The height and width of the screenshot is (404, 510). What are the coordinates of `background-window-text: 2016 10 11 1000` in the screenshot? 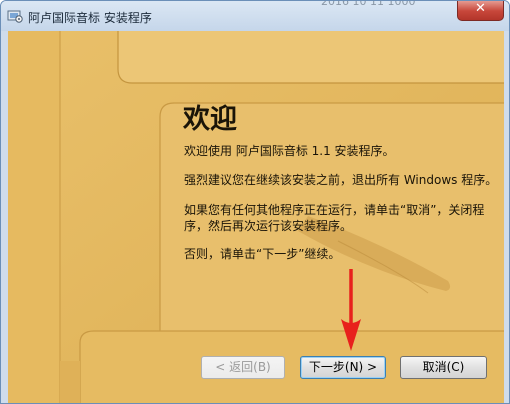 It's located at (368, 4).